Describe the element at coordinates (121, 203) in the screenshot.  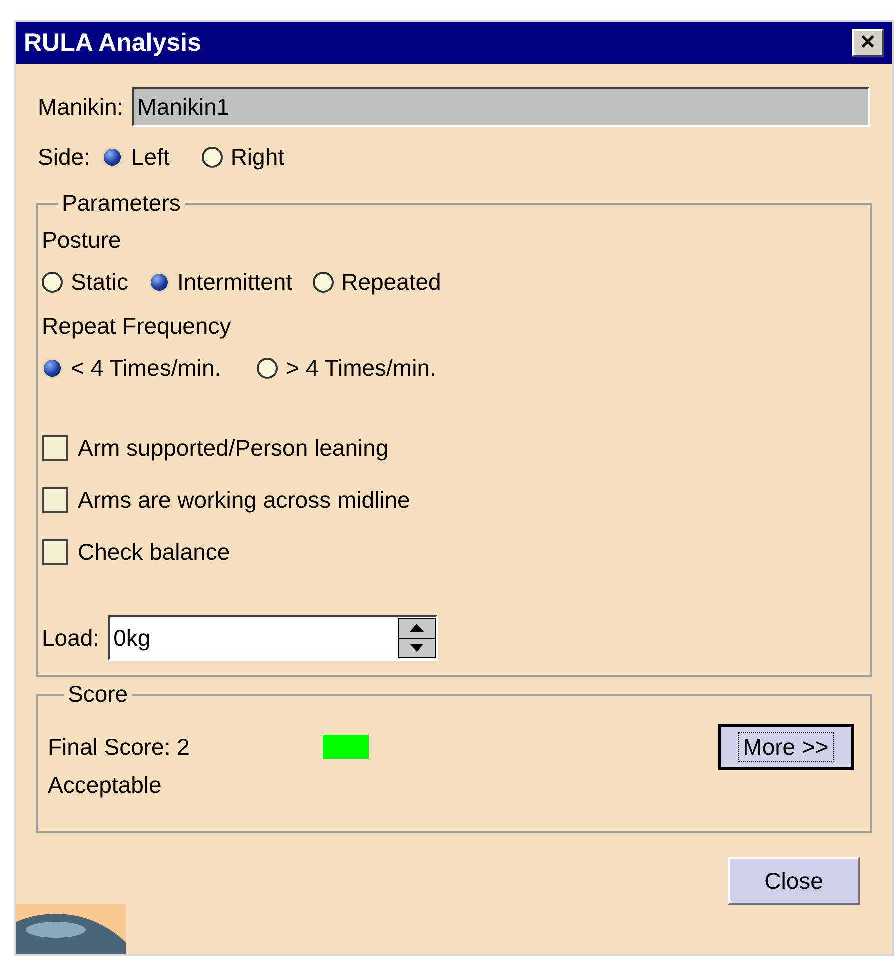
I see `group-title: Parameters` at that location.